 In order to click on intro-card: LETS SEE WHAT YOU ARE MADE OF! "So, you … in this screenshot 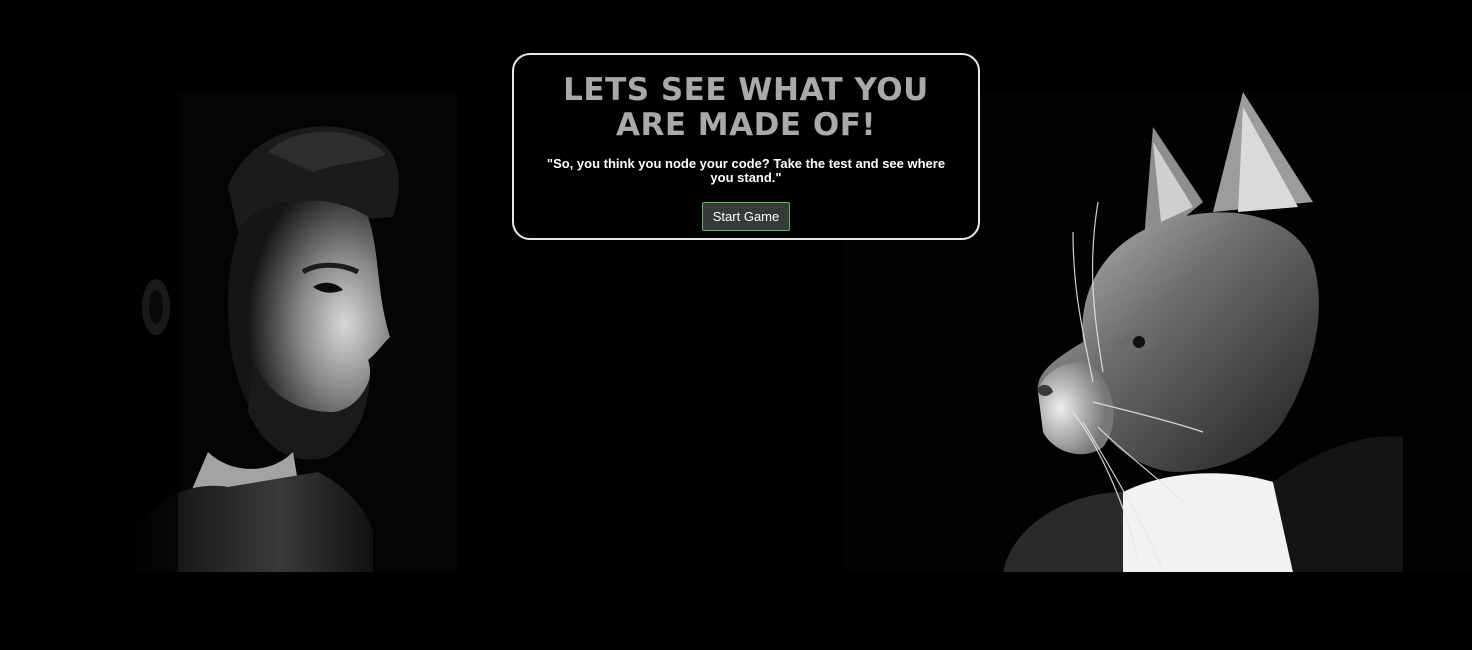, I will do `click(746, 146)`.